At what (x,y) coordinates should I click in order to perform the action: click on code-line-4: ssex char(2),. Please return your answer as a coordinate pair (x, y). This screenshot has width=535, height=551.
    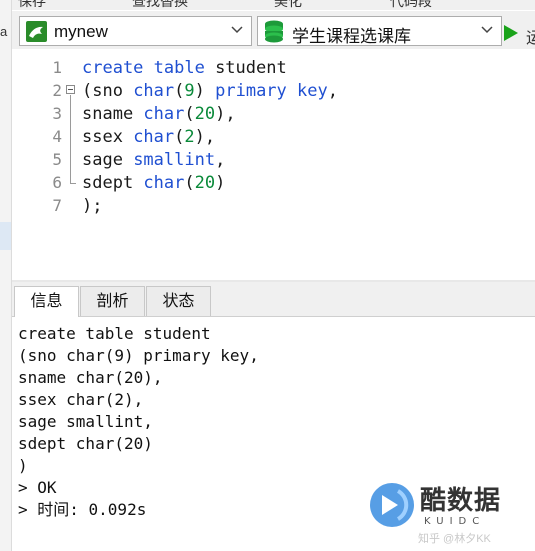
    Looking at the image, I should click on (148, 137).